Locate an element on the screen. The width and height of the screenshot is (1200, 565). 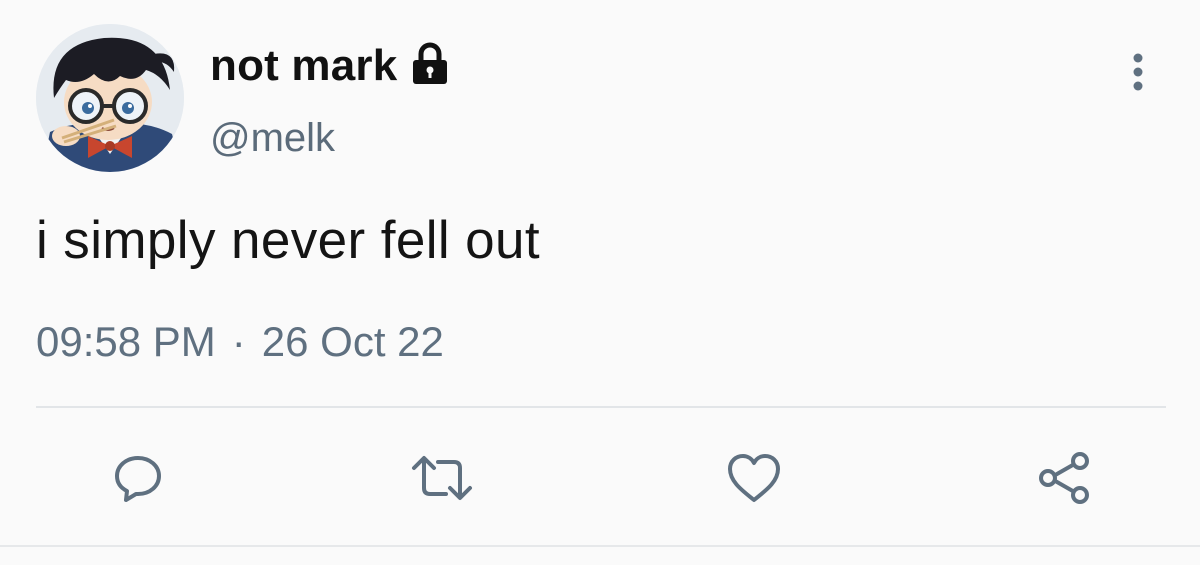
retweet-icon is located at coordinates (442, 478).